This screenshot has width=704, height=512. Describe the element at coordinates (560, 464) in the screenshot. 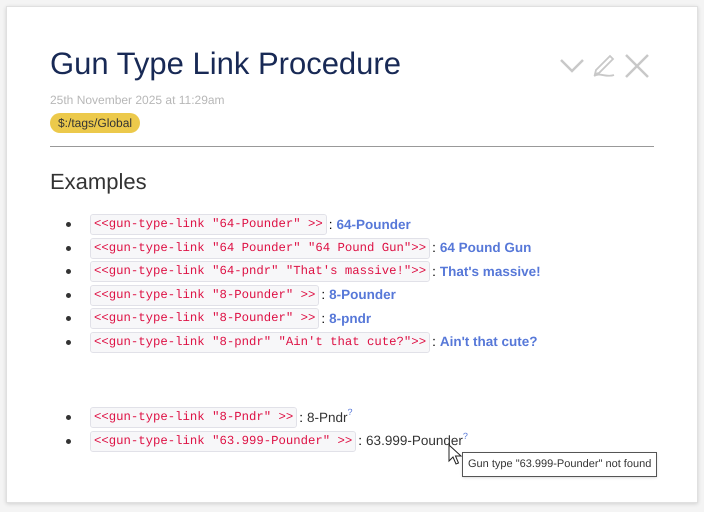

I see `tooltip: Gun type "63.999-Pounder" not found` at that location.